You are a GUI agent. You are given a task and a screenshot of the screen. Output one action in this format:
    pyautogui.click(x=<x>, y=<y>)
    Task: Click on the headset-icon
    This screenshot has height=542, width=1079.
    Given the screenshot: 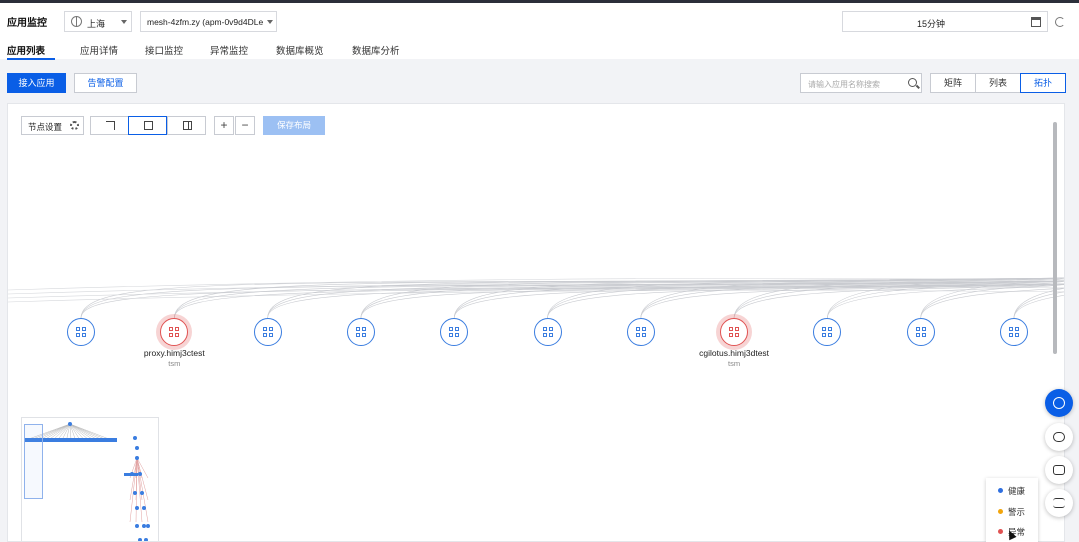 What is the action you would take?
    pyautogui.click(x=1059, y=403)
    